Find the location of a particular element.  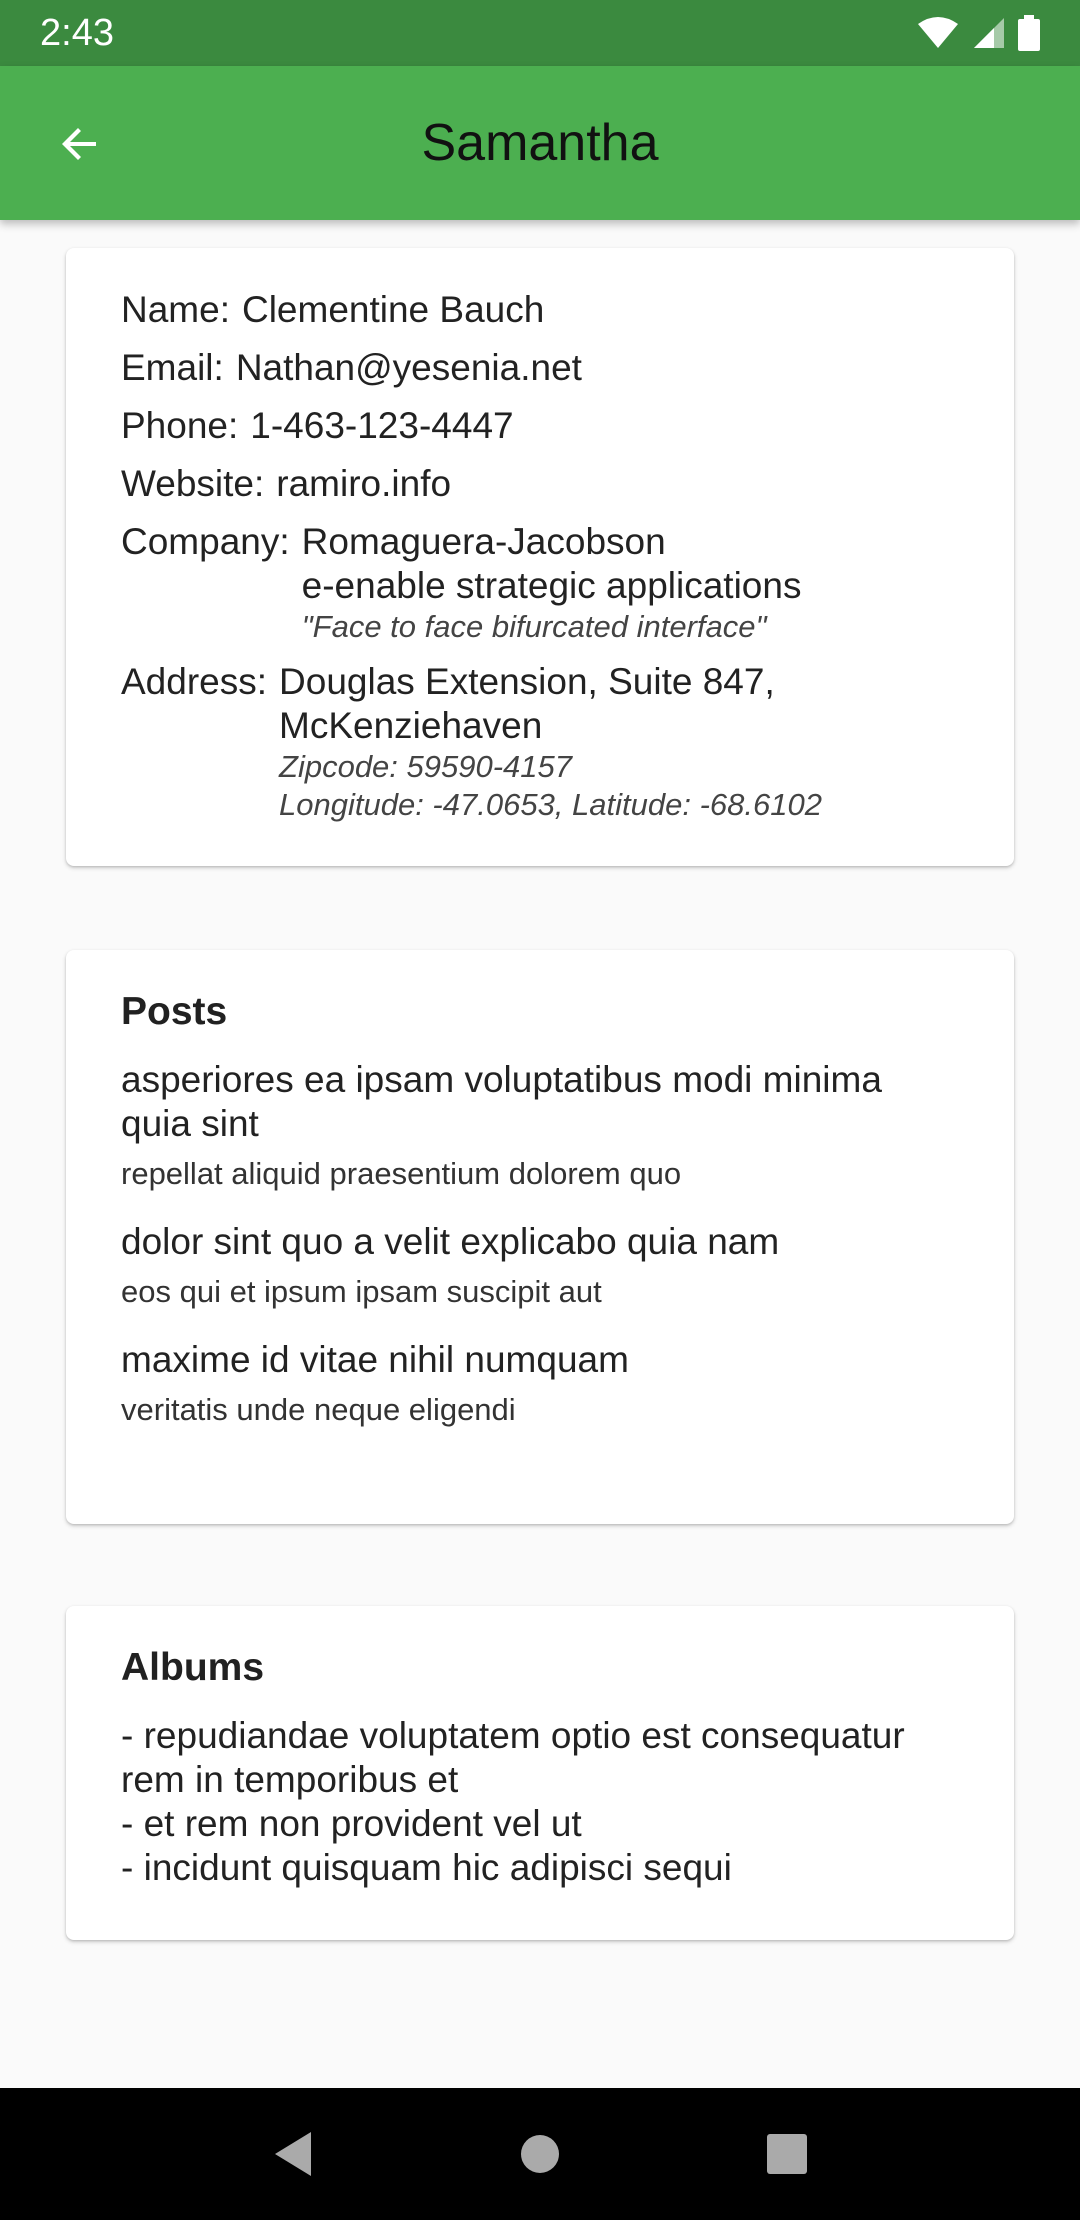

system-nav-bar is located at coordinates (540, 2154).